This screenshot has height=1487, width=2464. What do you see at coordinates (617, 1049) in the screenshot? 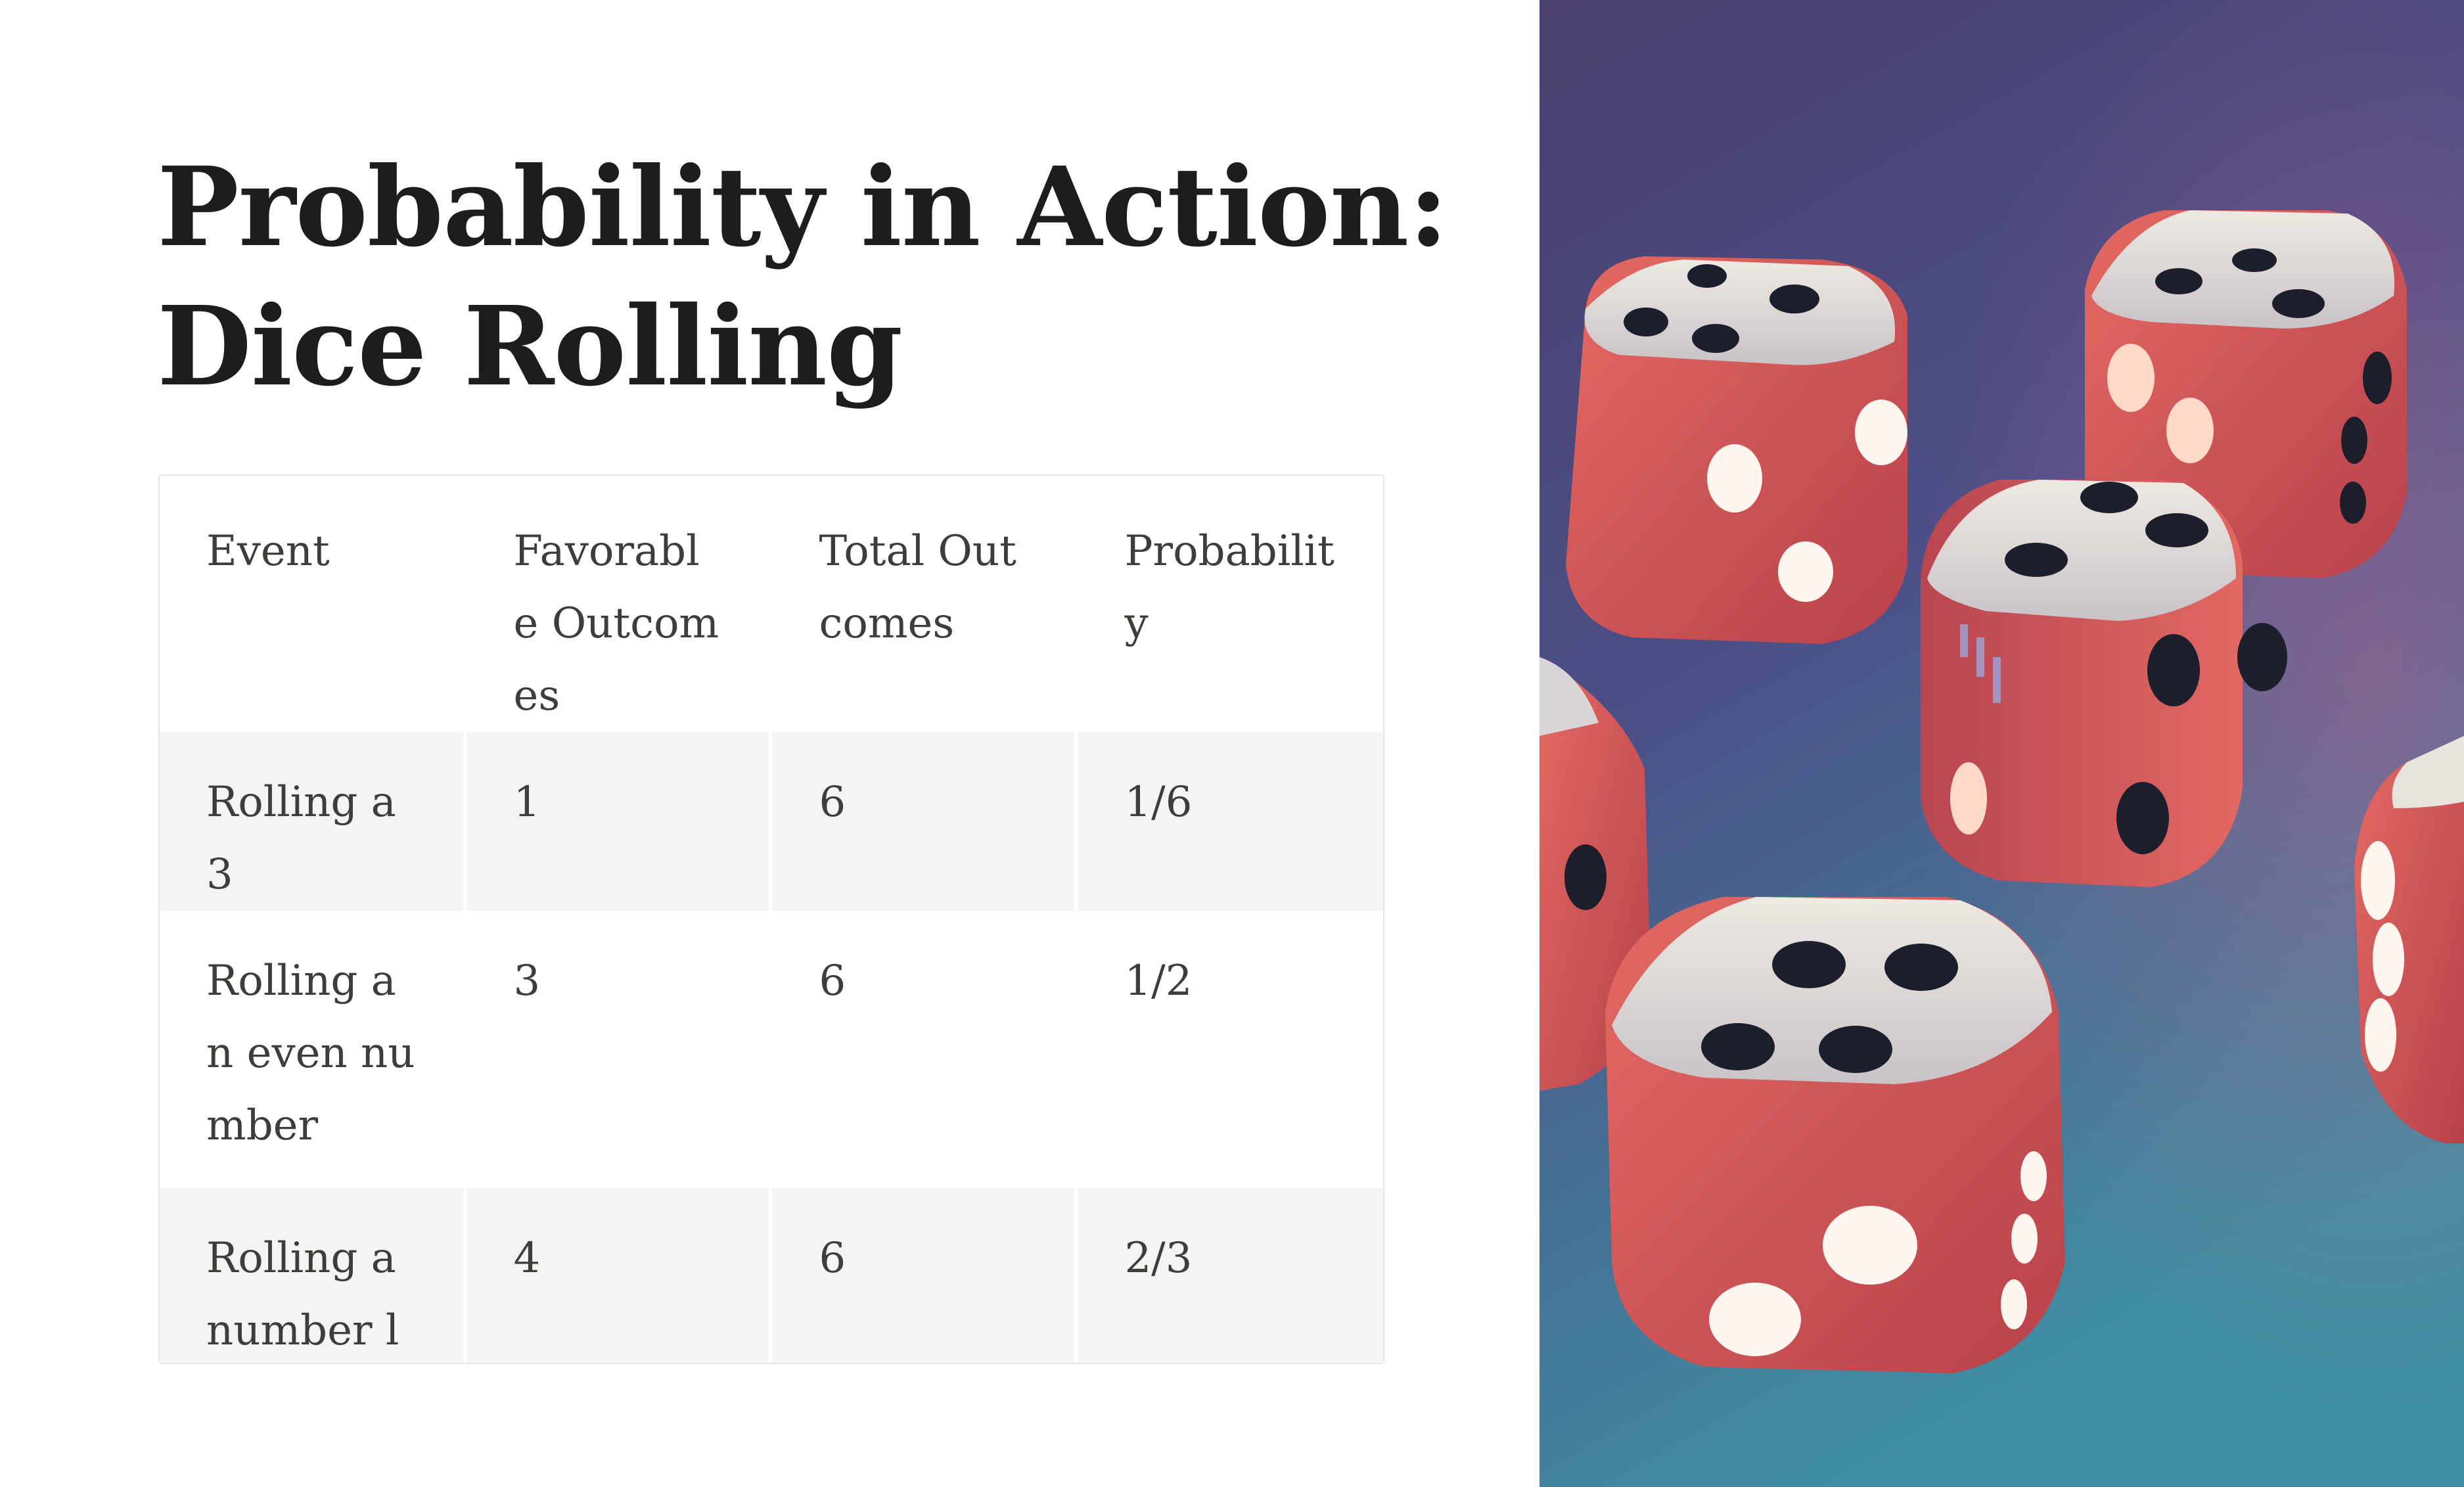
I see `cell-favorable: 3` at bounding box center [617, 1049].